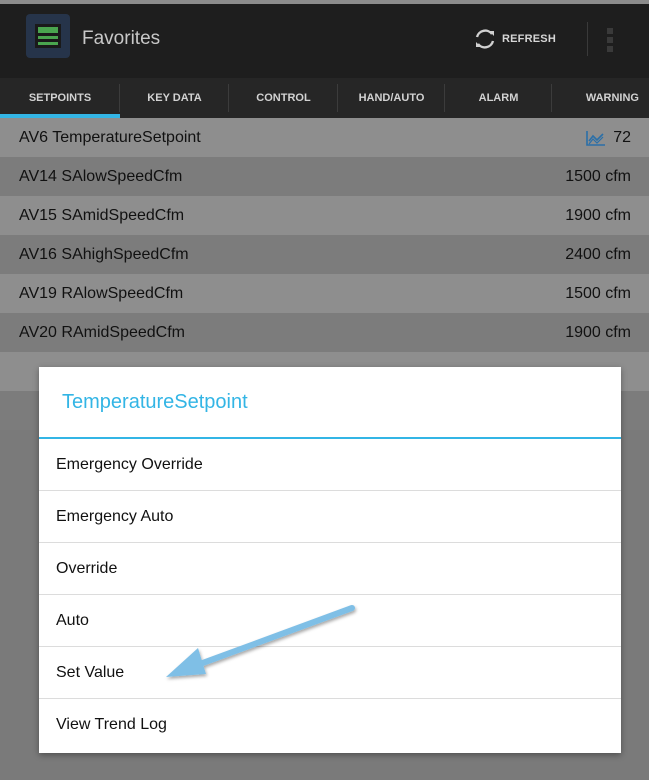 The height and width of the screenshot is (780, 649). What do you see at coordinates (121, 38) in the screenshot?
I see `screen-title: Favorites` at bounding box center [121, 38].